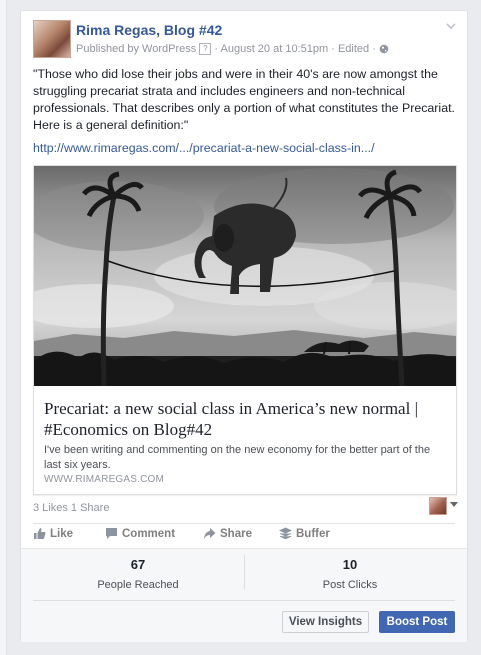 The width and height of the screenshot is (481, 655). Describe the element at coordinates (111, 533) in the screenshot. I see `comment-icon` at that location.